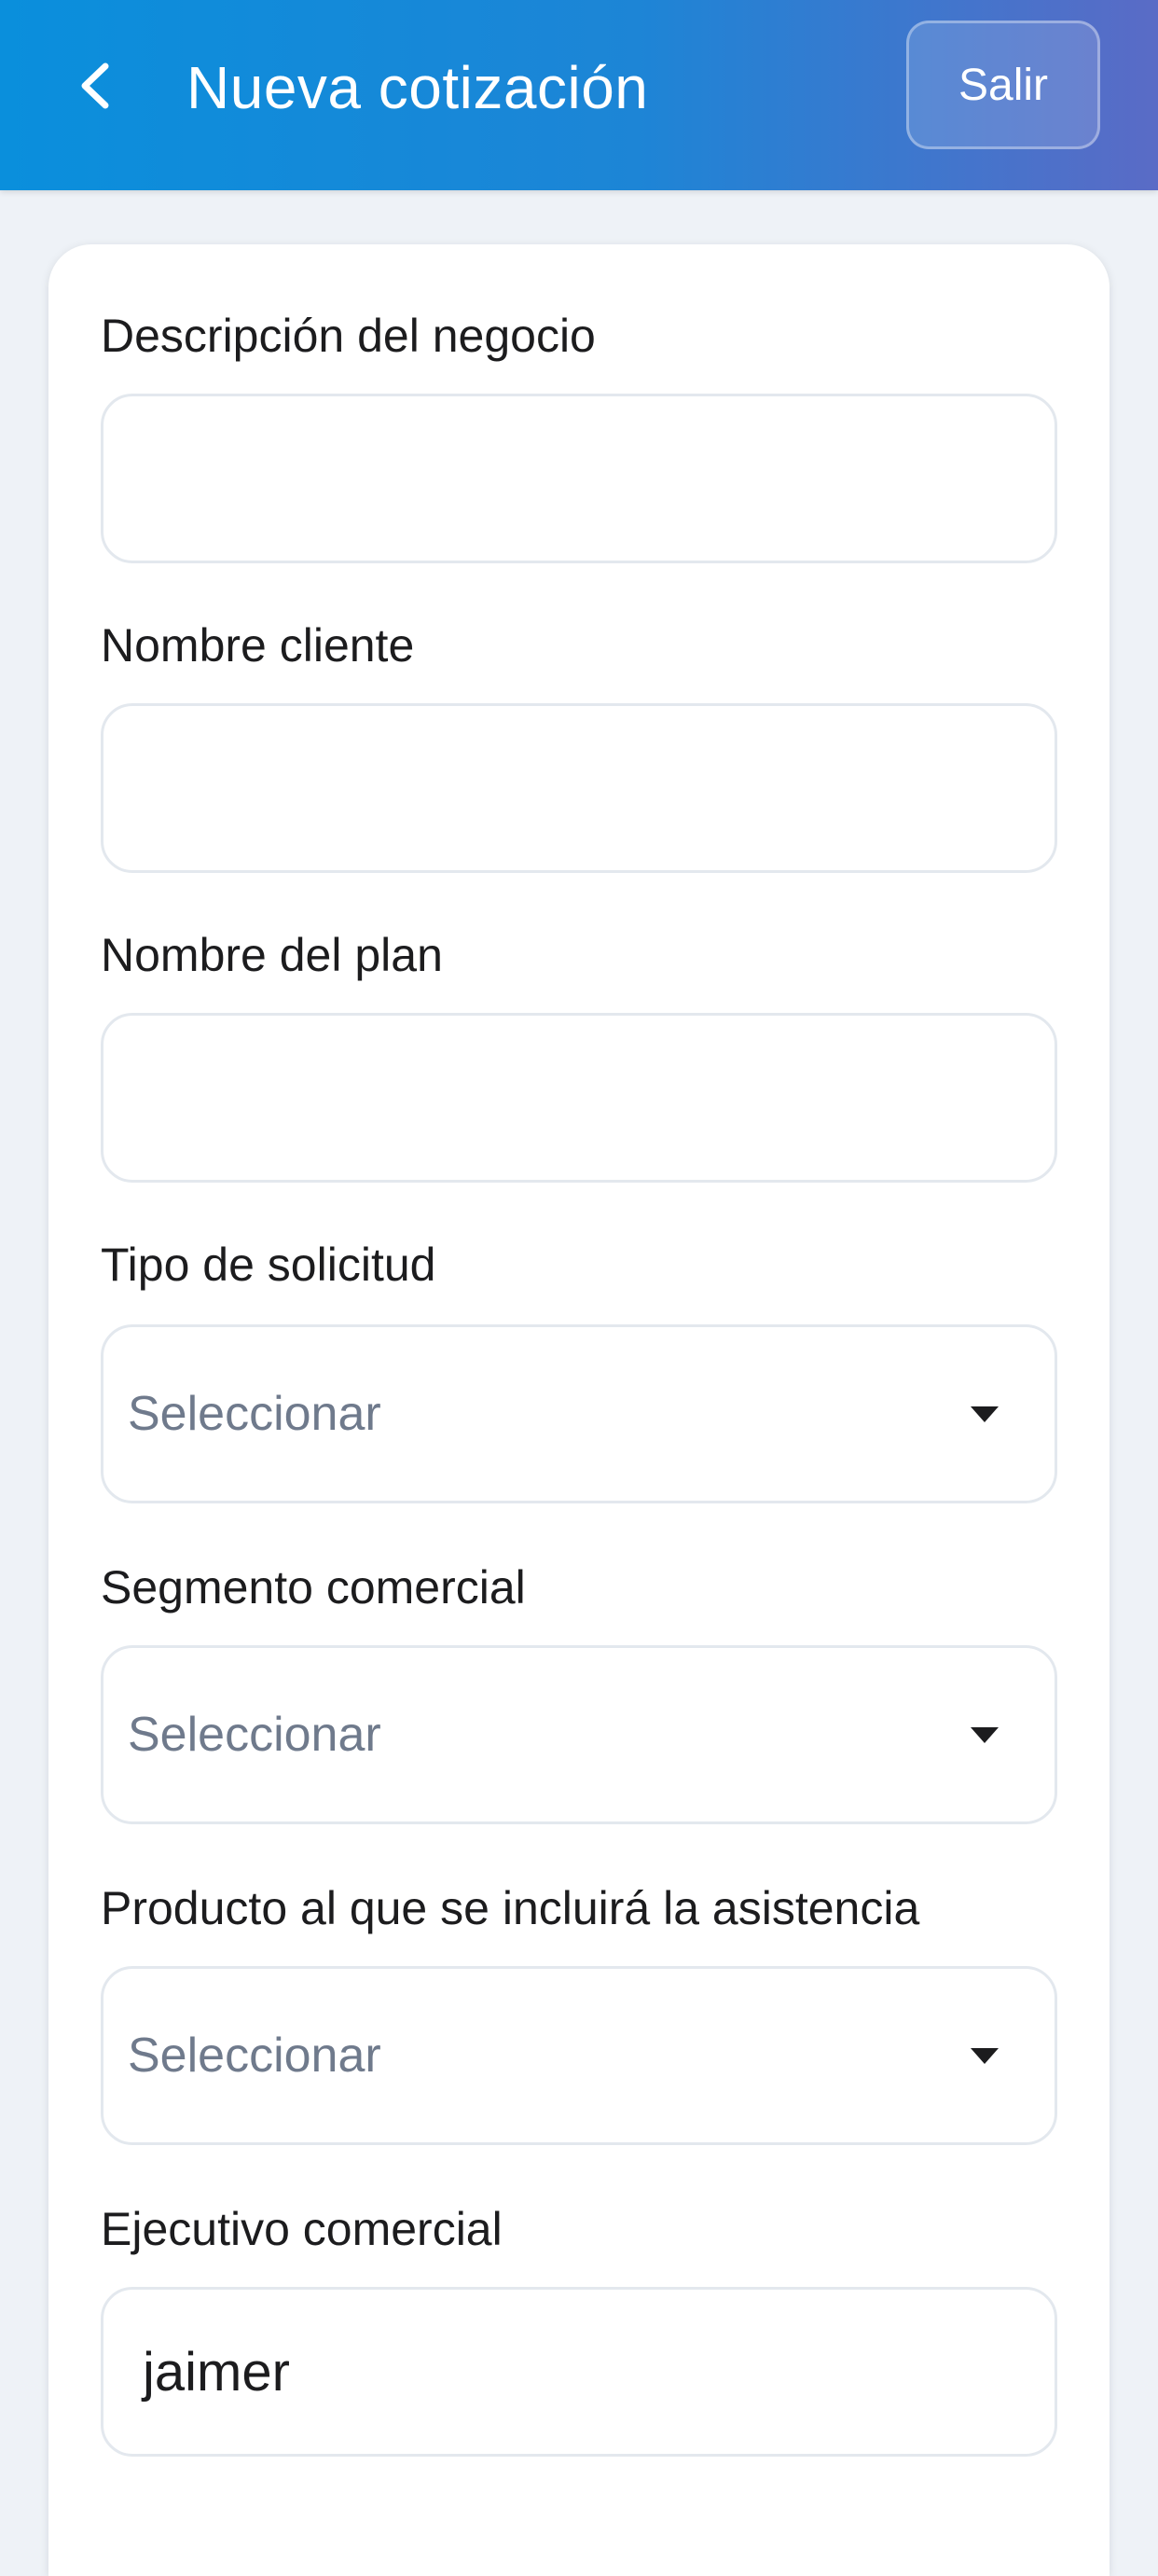 Image resolution: width=1158 pixels, height=2576 pixels. I want to click on executive-value: jaimer, so click(216, 2372).